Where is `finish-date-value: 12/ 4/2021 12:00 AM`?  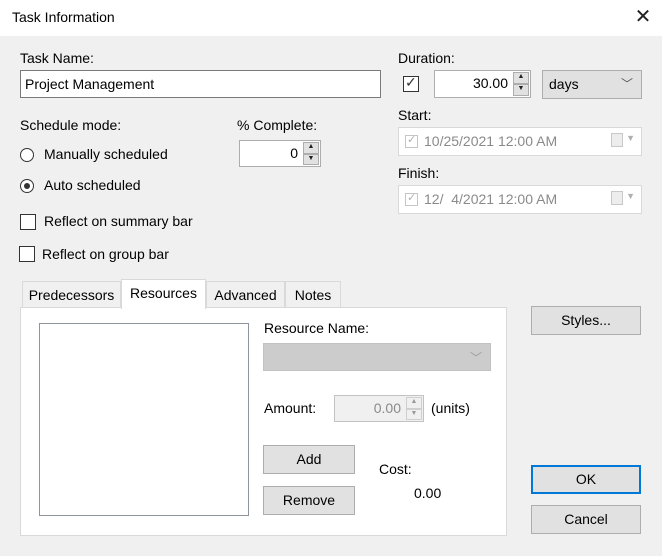 finish-date-value: 12/ 4/2021 12:00 AM is located at coordinates (491, 199).